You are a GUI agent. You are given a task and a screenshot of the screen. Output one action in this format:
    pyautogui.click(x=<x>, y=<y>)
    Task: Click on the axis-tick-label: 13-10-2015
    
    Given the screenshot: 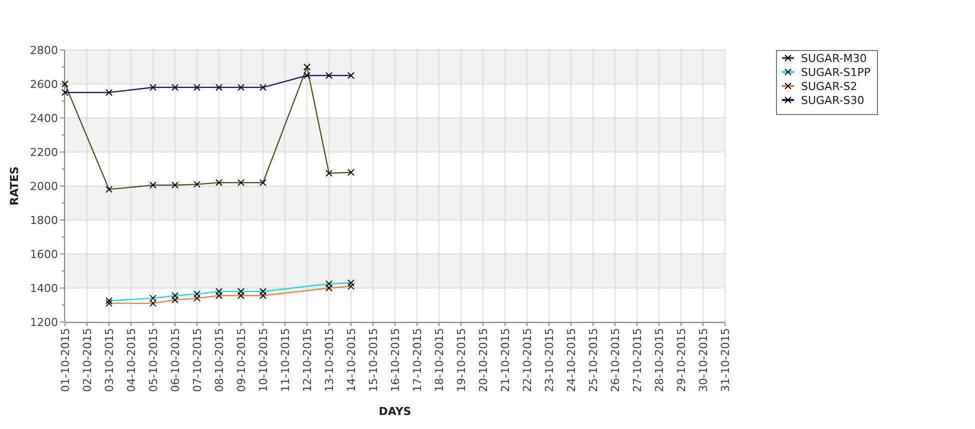 What is the action you would take?
    pyautogui.click(x=329, y=360)
    